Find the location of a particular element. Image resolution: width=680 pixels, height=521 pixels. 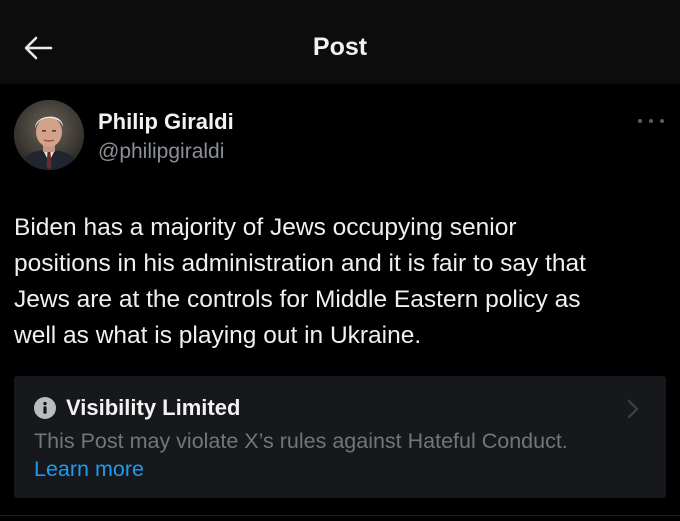

author-name: Philip Giraldi is located at coordinates (166, 122).